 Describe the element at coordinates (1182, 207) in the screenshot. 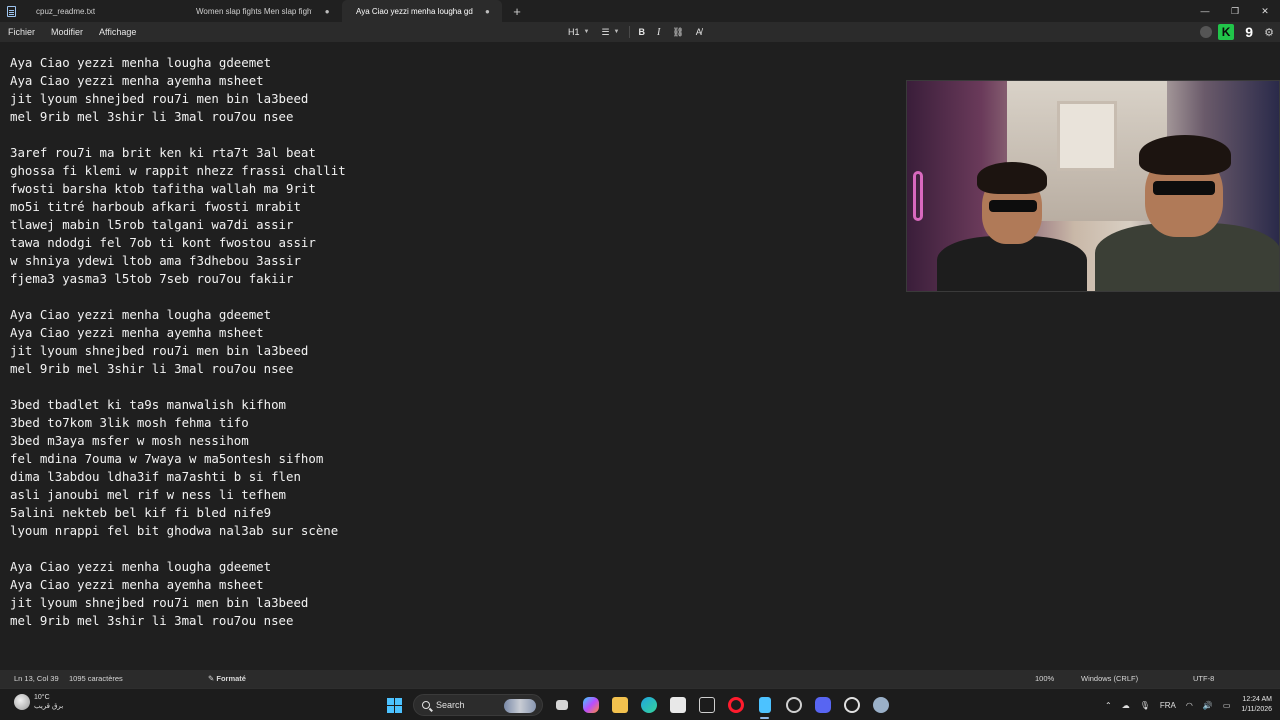

I see `person-right` at that location.